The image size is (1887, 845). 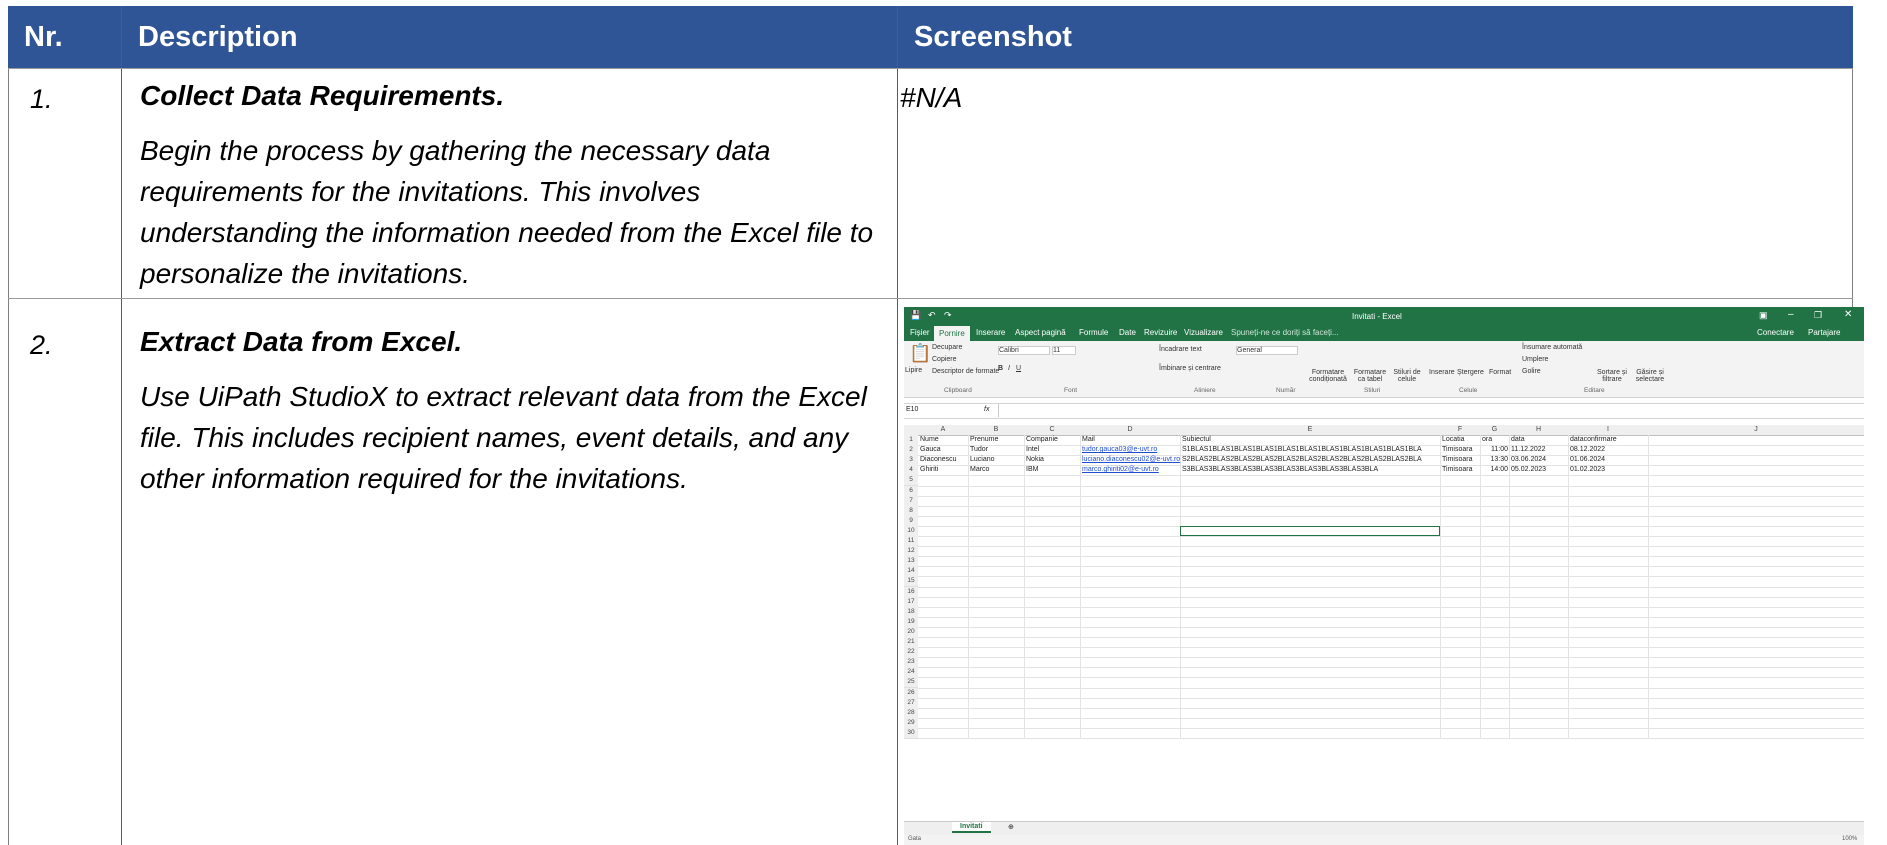 What do you see at coordinates (1763, 315) in the screenshot?
I see `ribbon-display-icon: ▣` at bounding box center [1763, 315].